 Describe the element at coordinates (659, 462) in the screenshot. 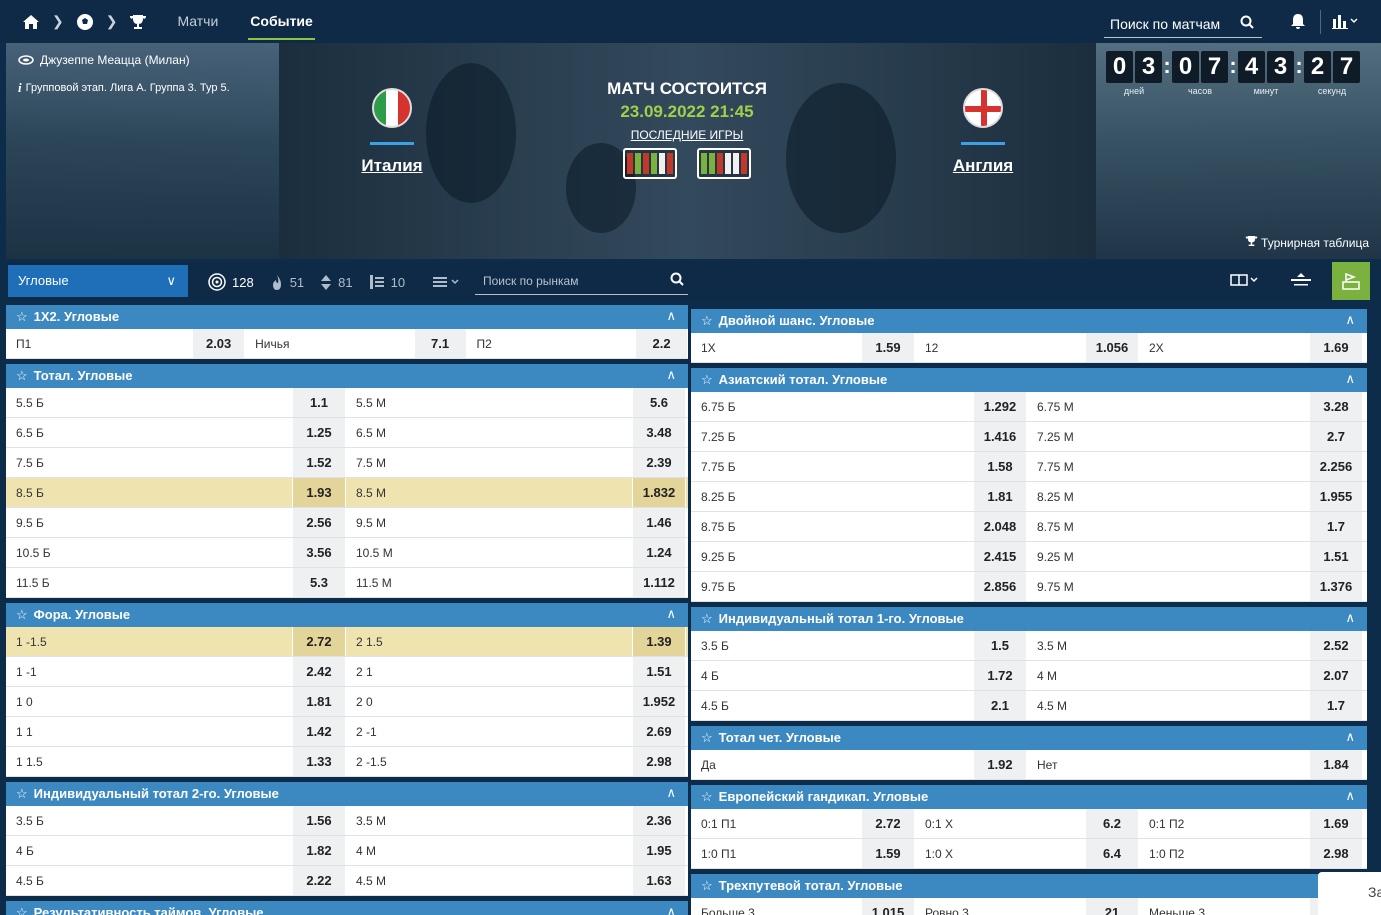

I see `odds-button: 2.39` at that location.